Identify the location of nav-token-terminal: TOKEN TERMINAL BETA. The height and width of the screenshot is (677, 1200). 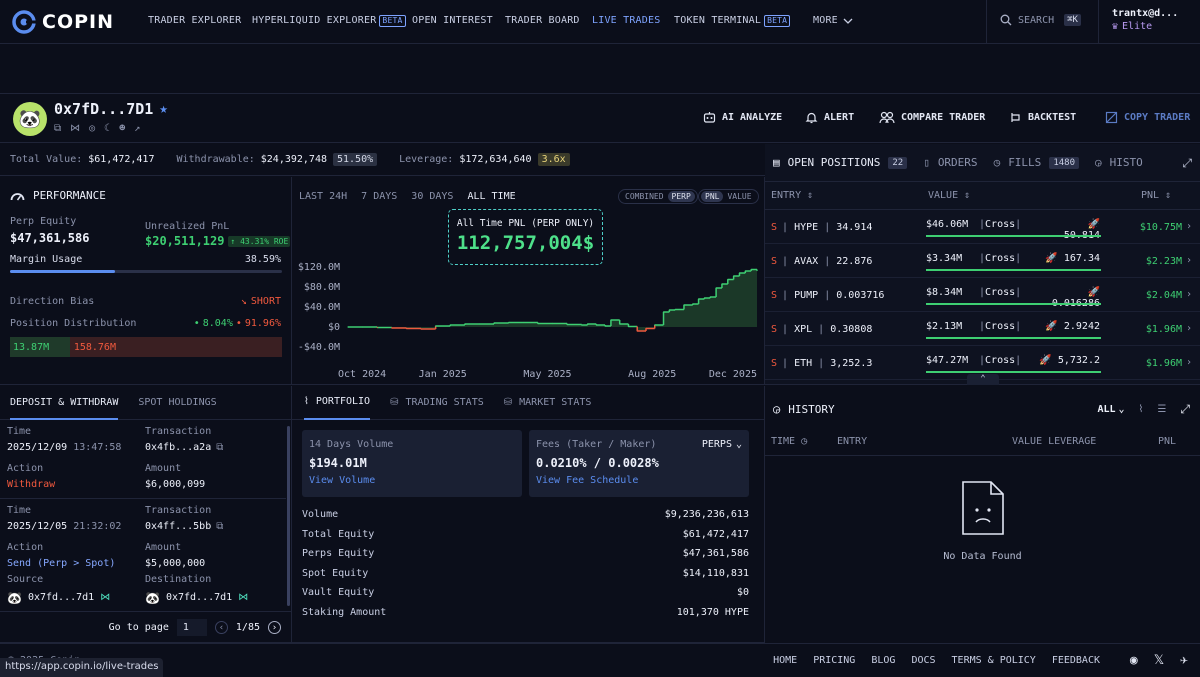
(732, 21).